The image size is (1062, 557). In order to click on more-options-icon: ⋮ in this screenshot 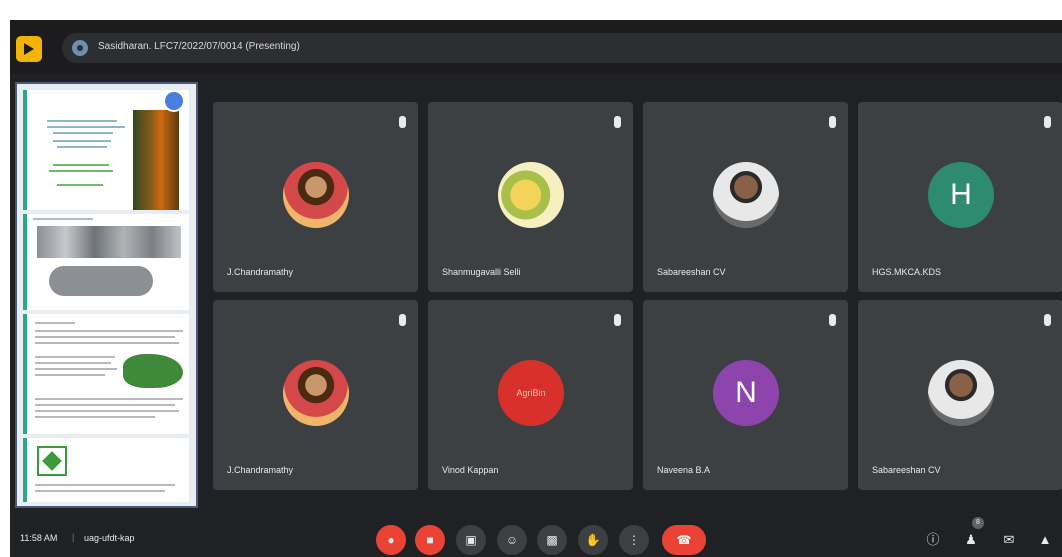, I will do `click(634, 540)`.